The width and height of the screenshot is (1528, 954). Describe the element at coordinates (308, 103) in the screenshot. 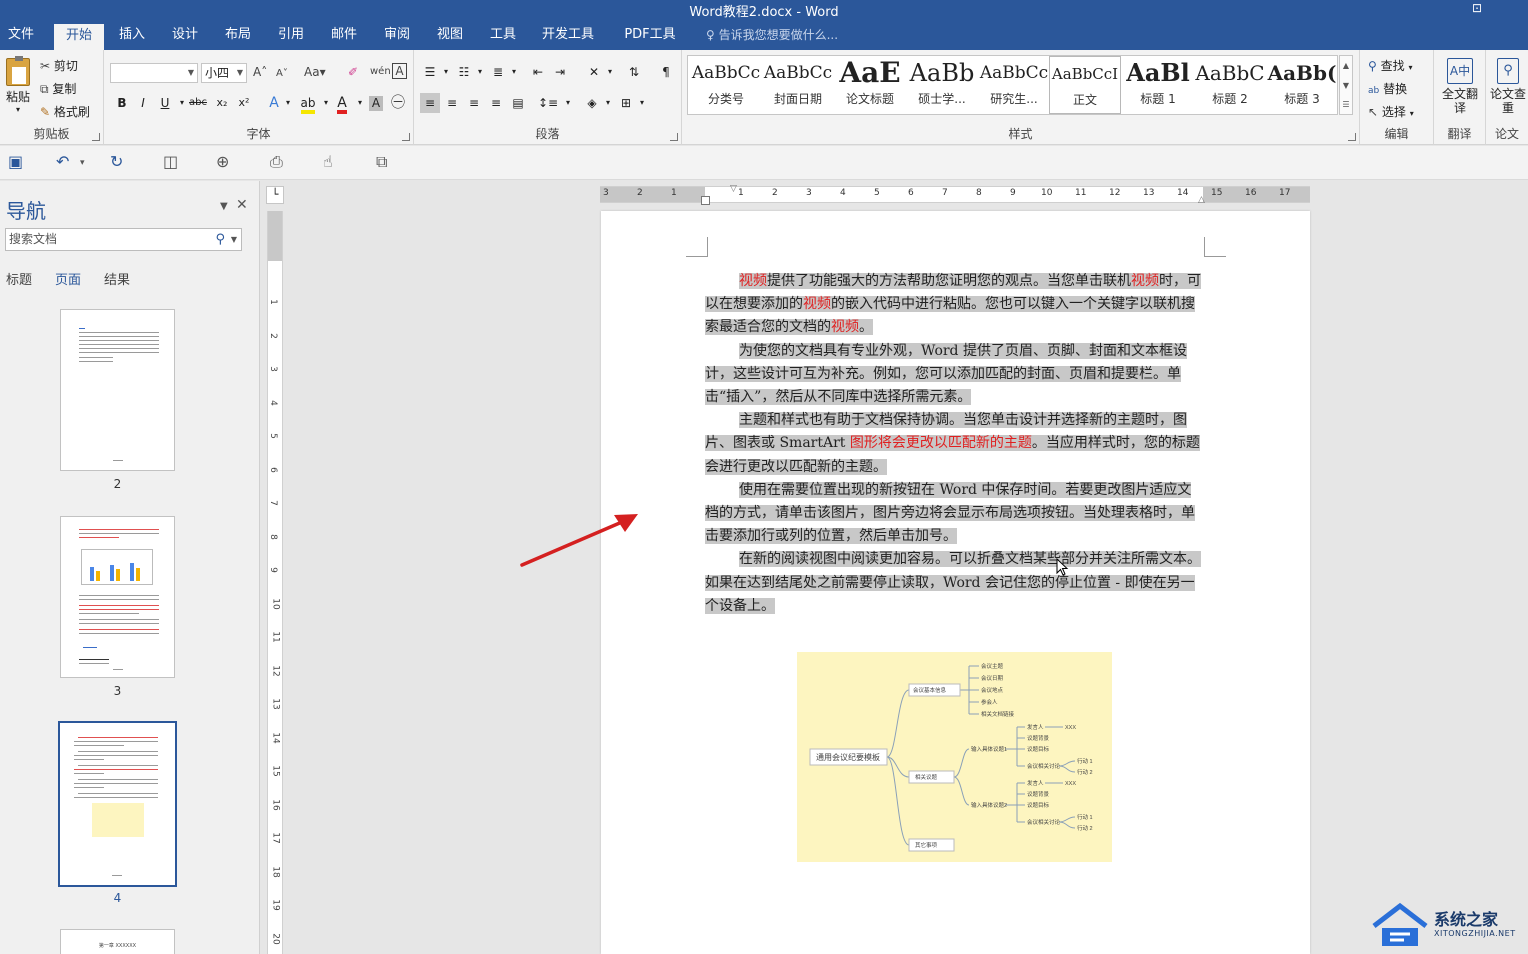

I see `highlight-button: ab` at that location.